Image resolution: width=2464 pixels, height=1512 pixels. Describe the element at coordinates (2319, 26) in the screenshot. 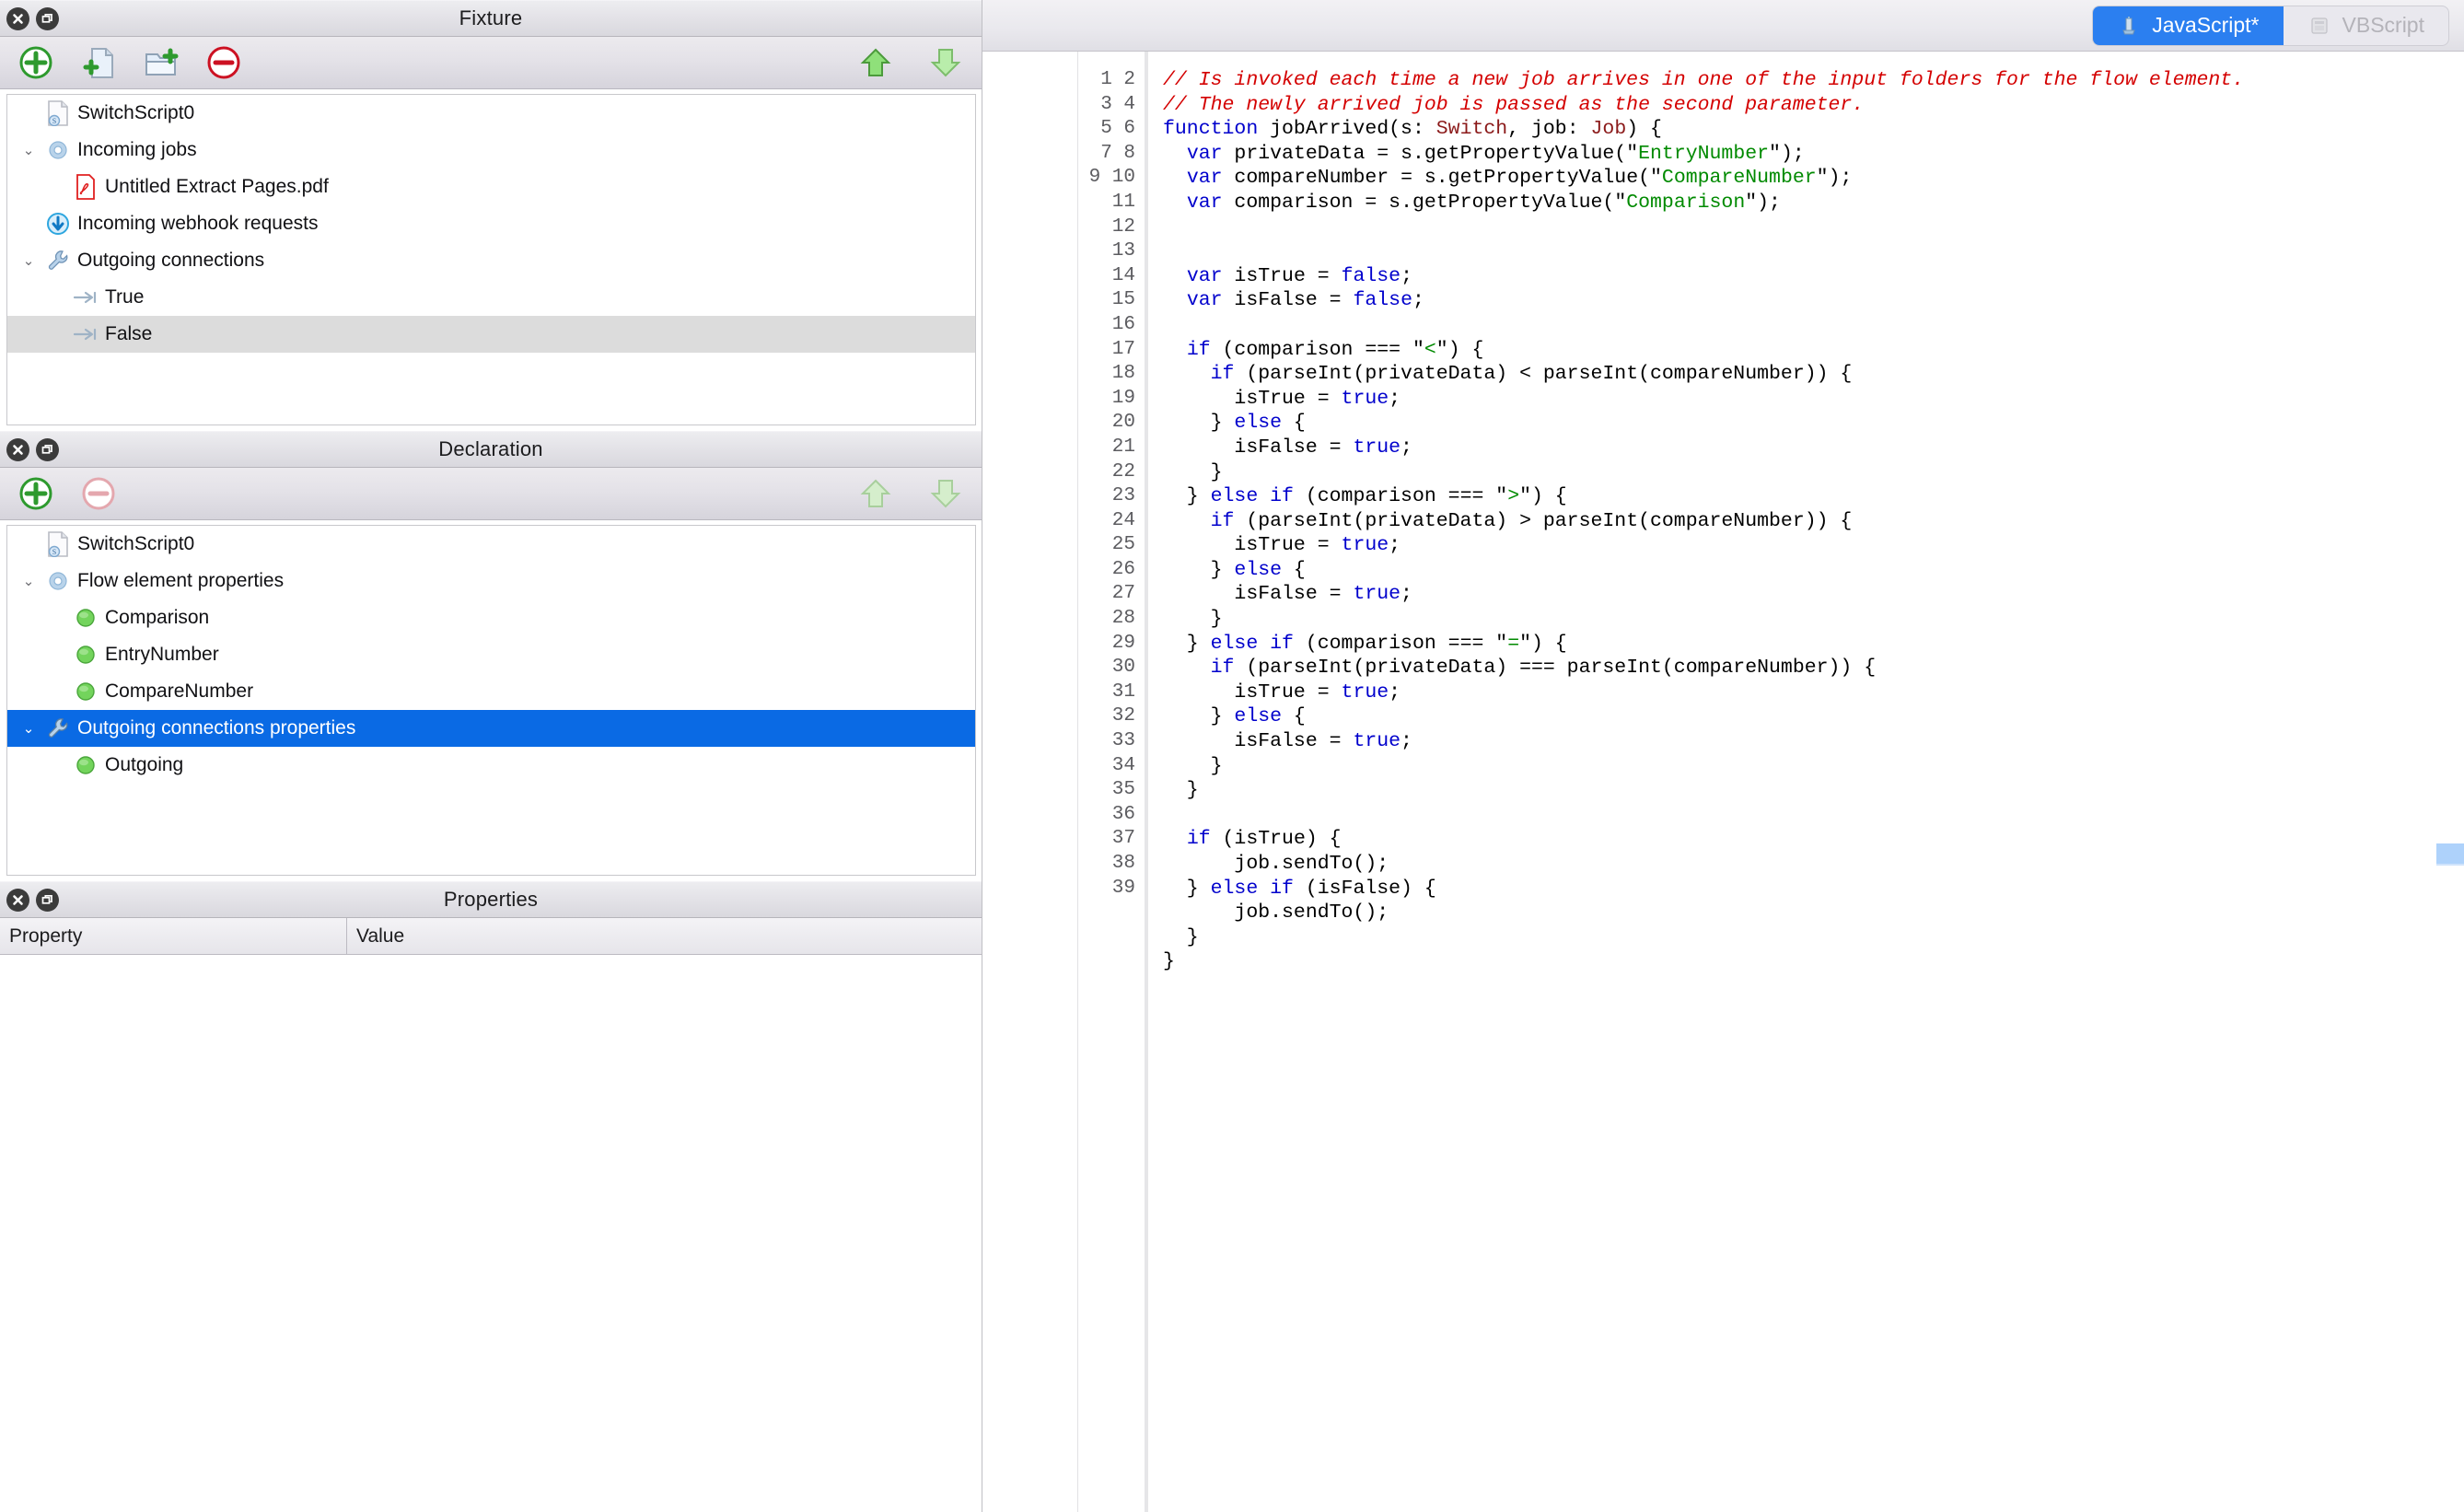

I see `vbscript-icon` at that location.